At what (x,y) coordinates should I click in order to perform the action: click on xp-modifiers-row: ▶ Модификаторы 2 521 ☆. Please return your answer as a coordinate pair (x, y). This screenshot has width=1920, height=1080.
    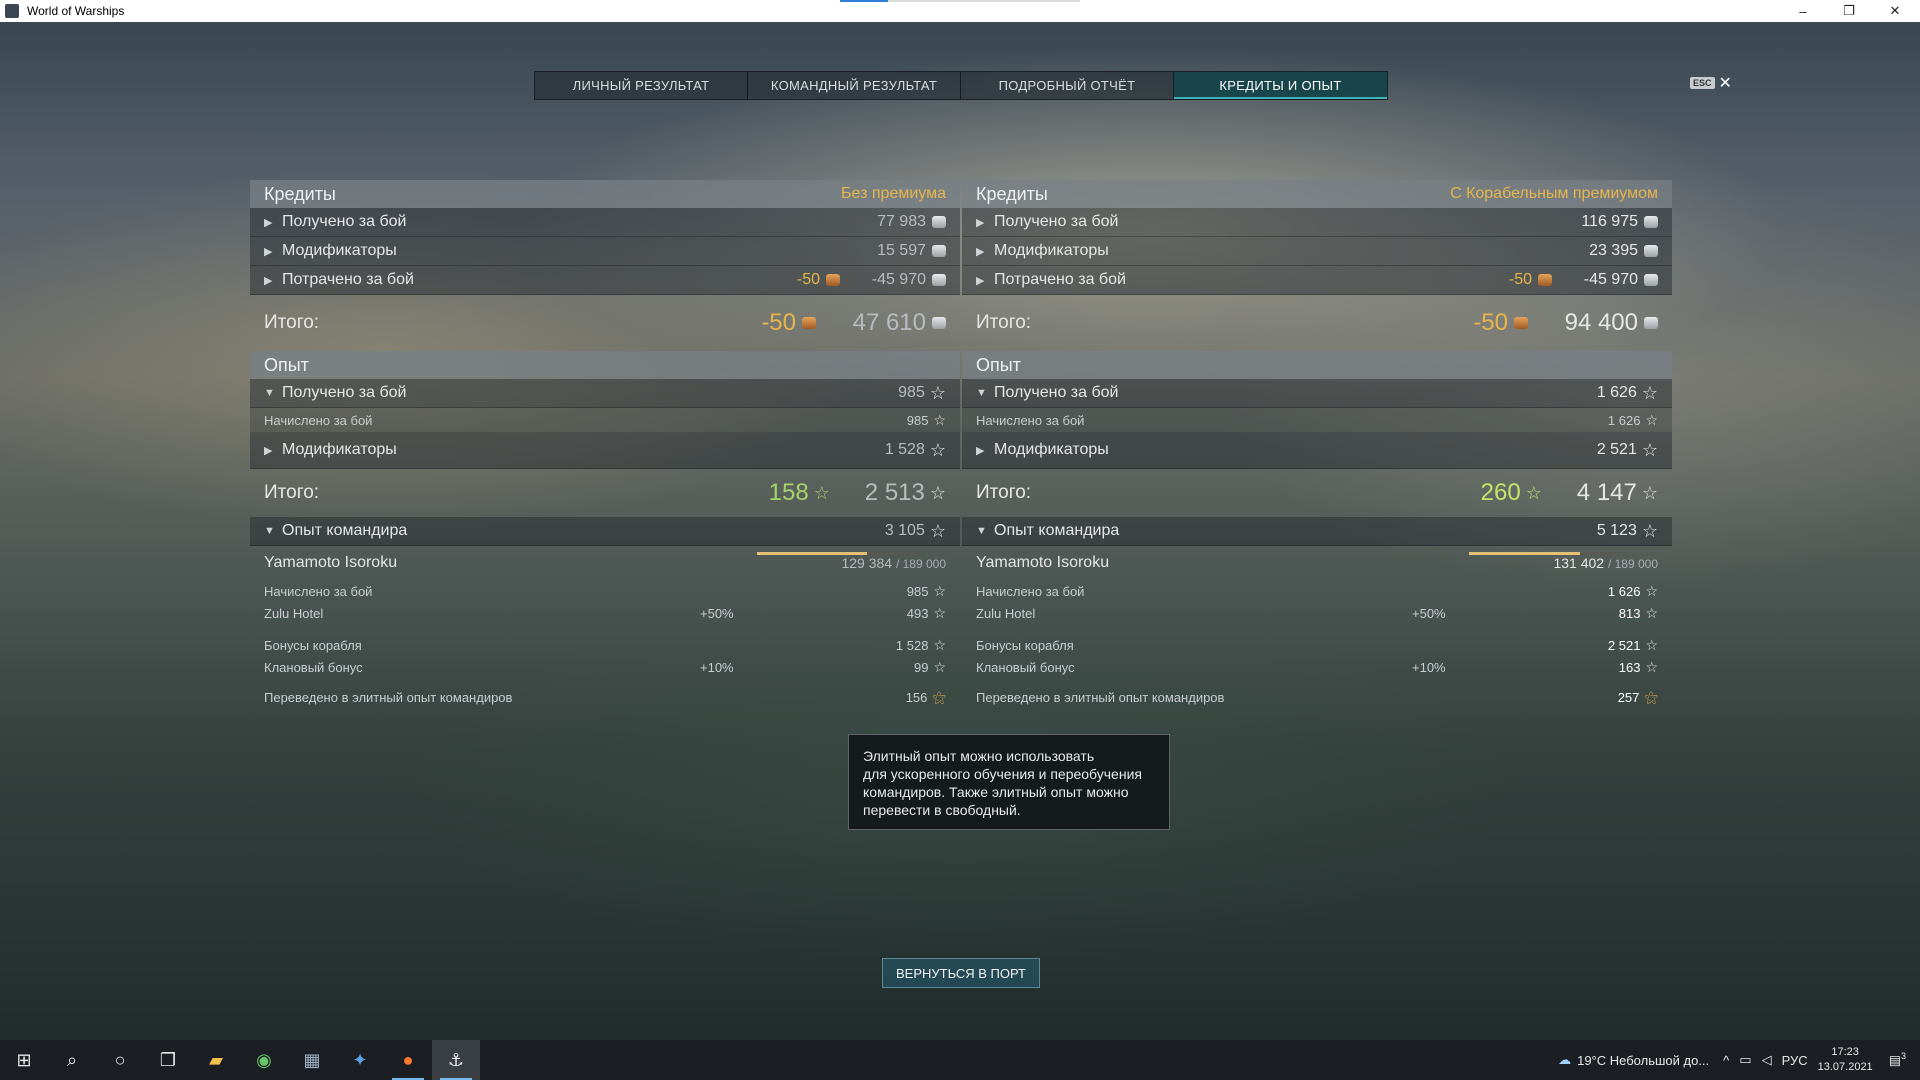
    Looking at the image, I should click on (1317, 450).